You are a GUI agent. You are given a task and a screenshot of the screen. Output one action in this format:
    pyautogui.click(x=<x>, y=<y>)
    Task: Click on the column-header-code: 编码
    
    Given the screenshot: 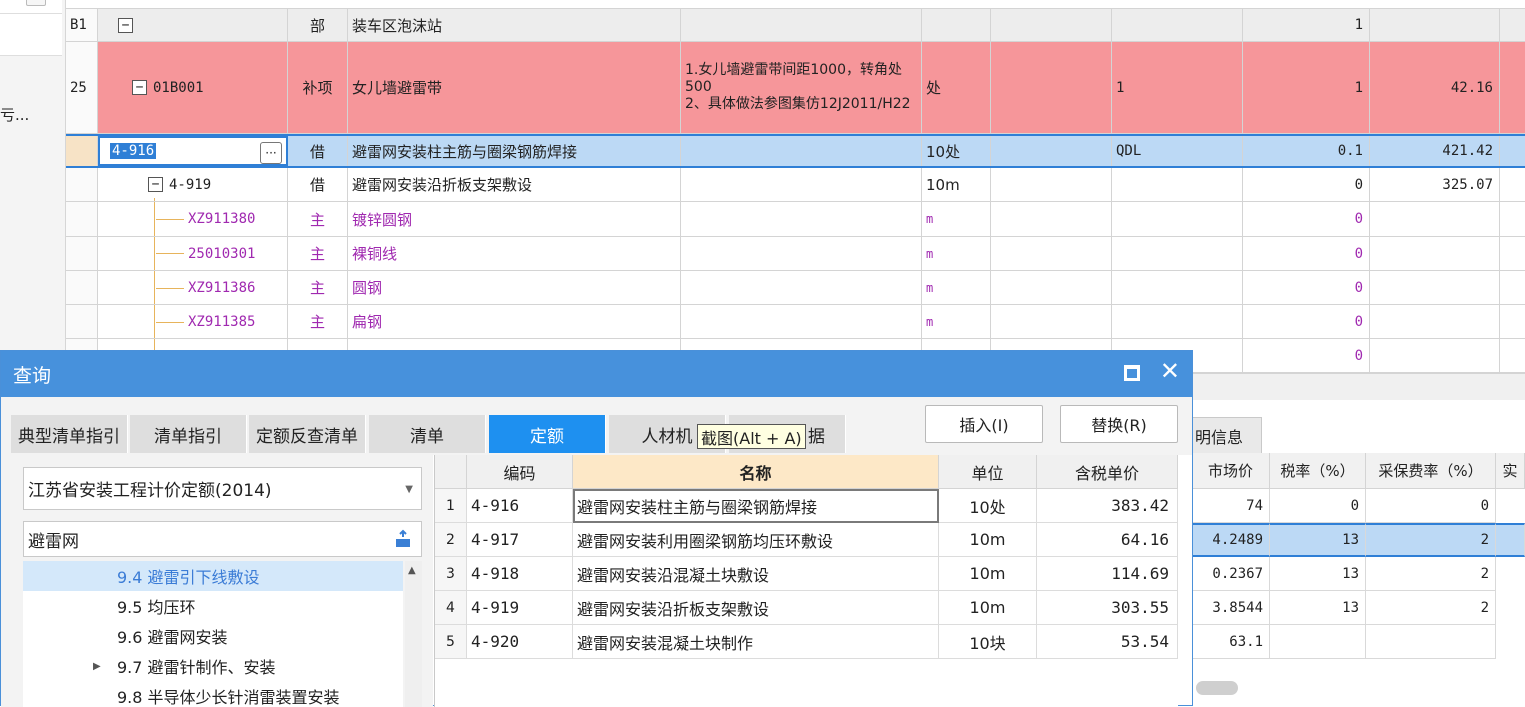 What is the action you would take?
    pyautogui.click(x=520, y=472)
    